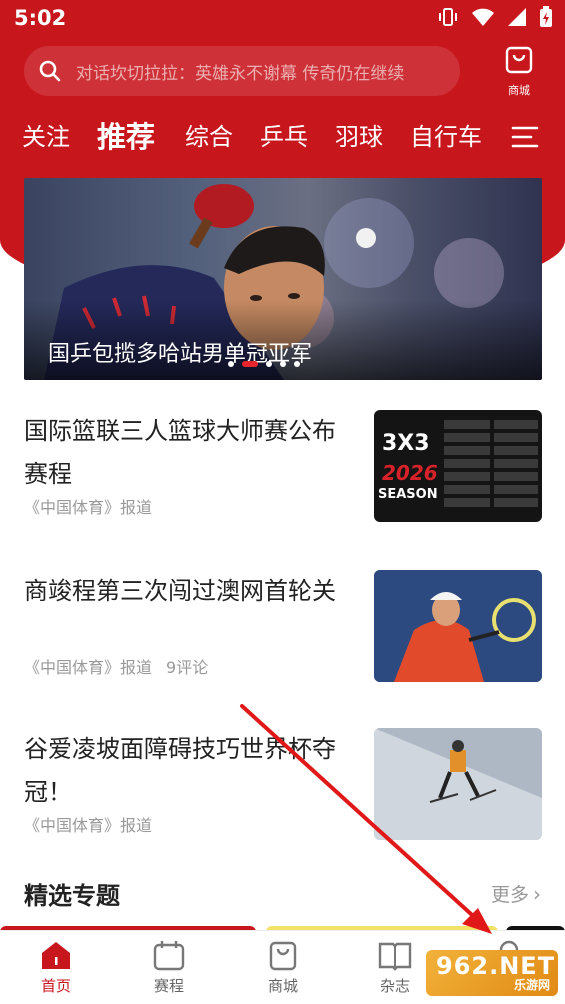 The image size is (565, 1004). Describe the element at coordinates (359, 137) in the screenshot. I see `tab-badminton: 羽球` at that location.